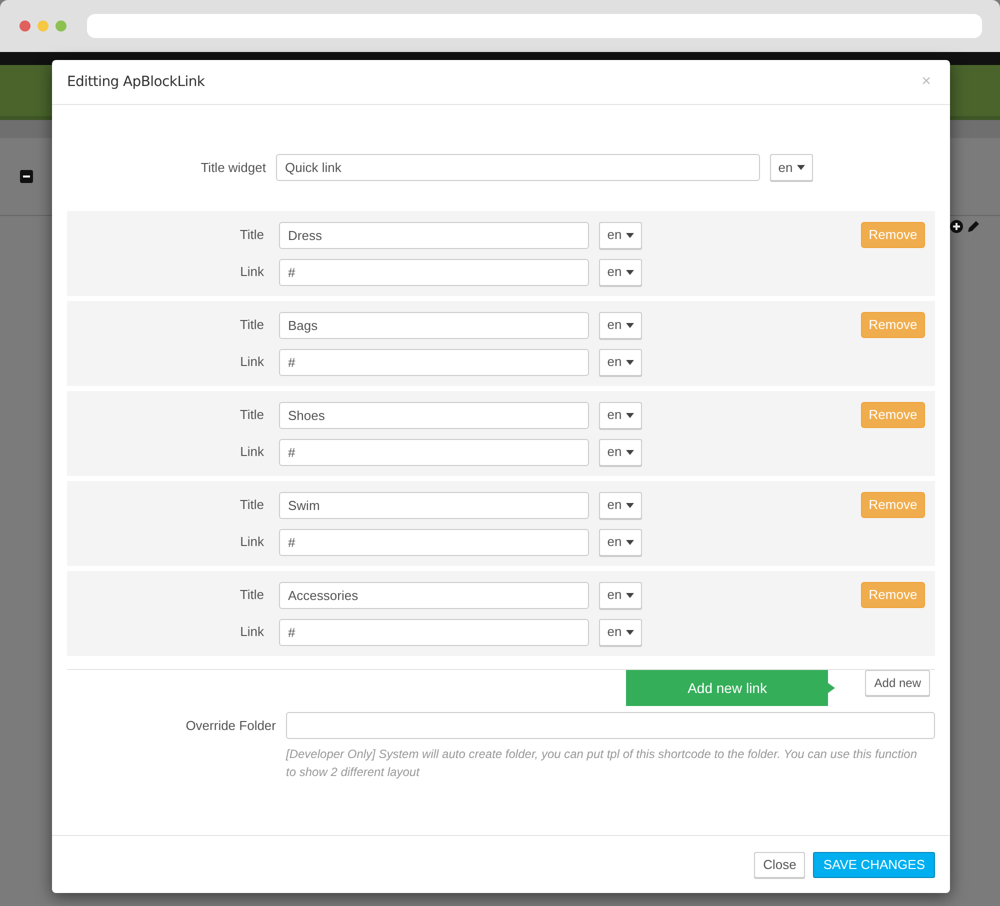  Describe the element at coordinates (518, 167) in the screenshot. I see `text-field: Quick link` at that location.